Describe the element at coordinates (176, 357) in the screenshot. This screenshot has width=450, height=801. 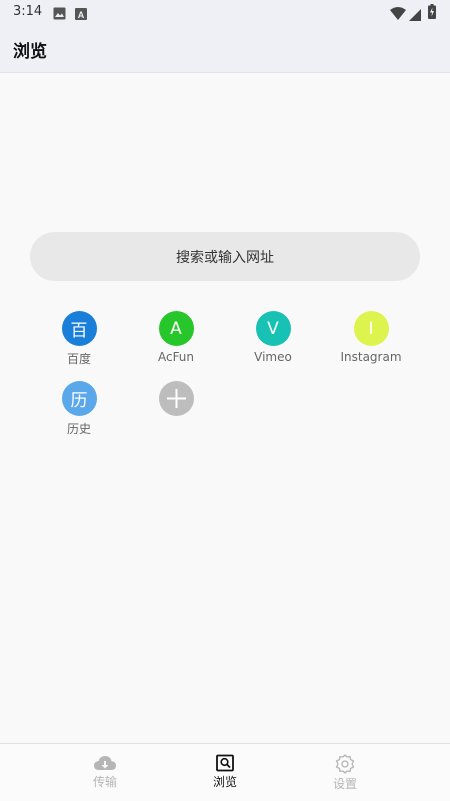
I see `shortcut-label: AcFun` at that location.